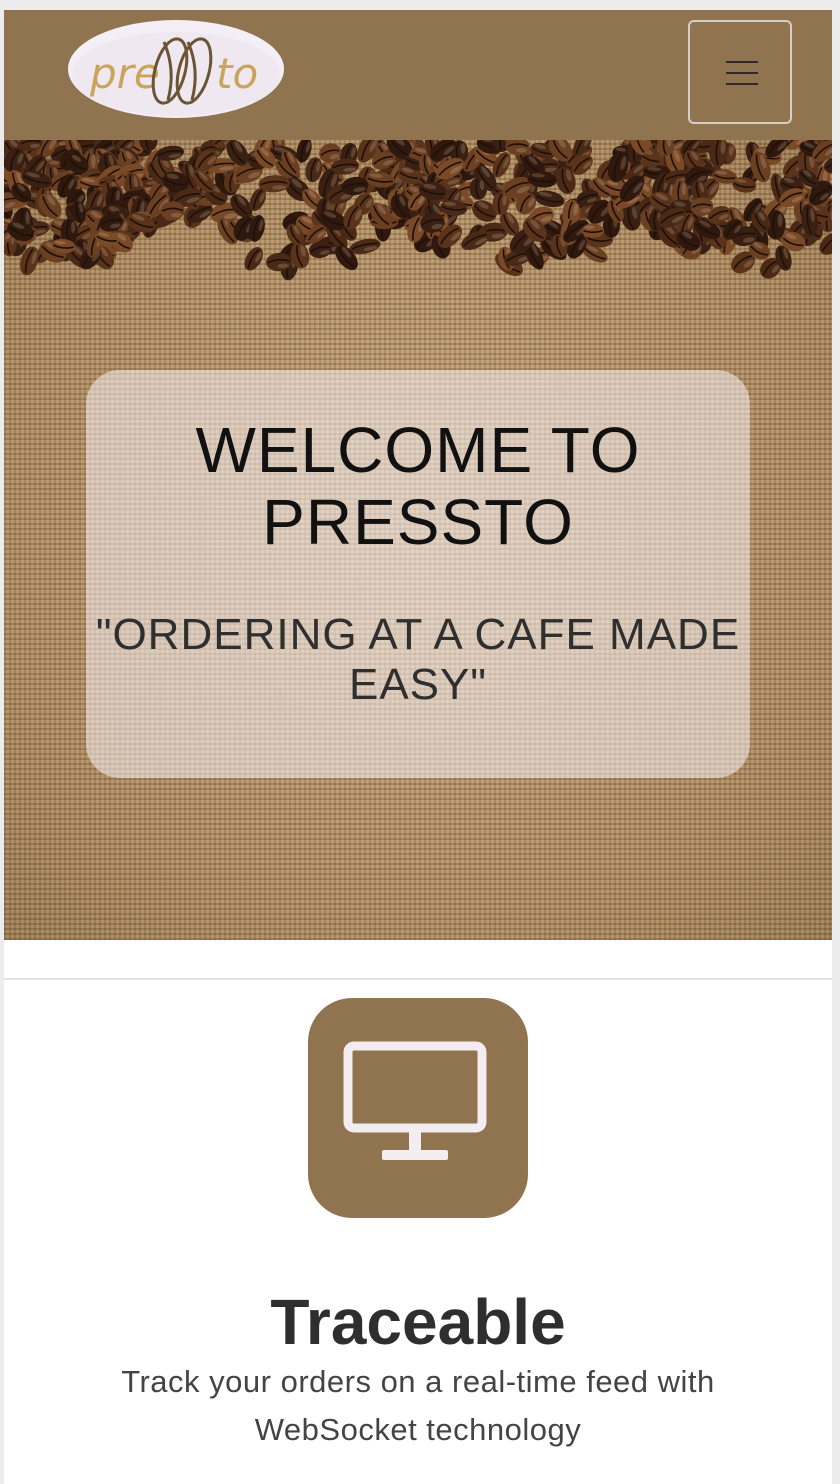 The image size is (840, 1484). I want to click on desktop-monitor-icon, so click(415, 1100).